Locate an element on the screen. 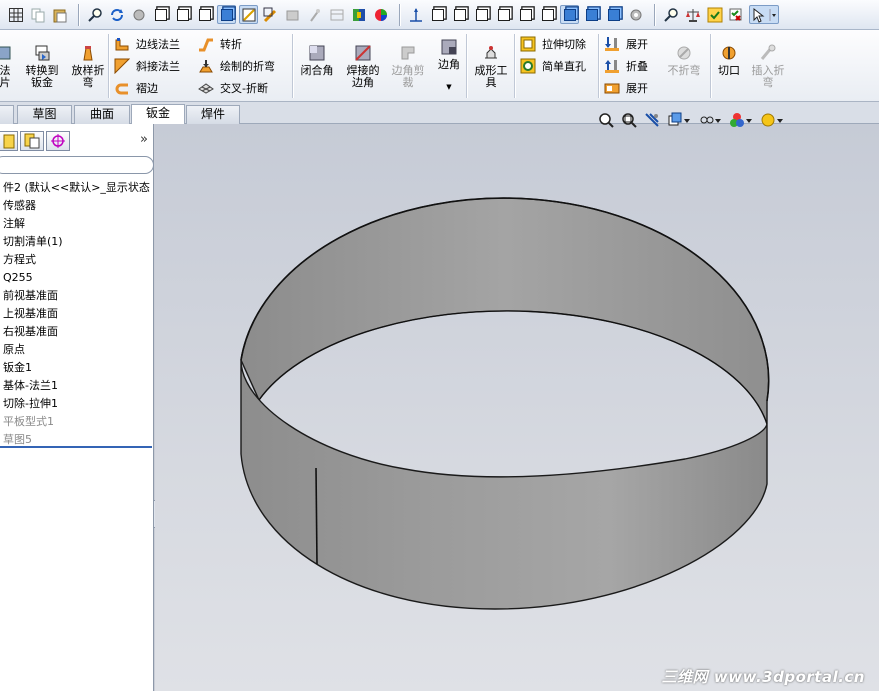 The image size is (879, 691). sketched-bend-button: 绘制的折弯 is located at coordinates (236, 66).